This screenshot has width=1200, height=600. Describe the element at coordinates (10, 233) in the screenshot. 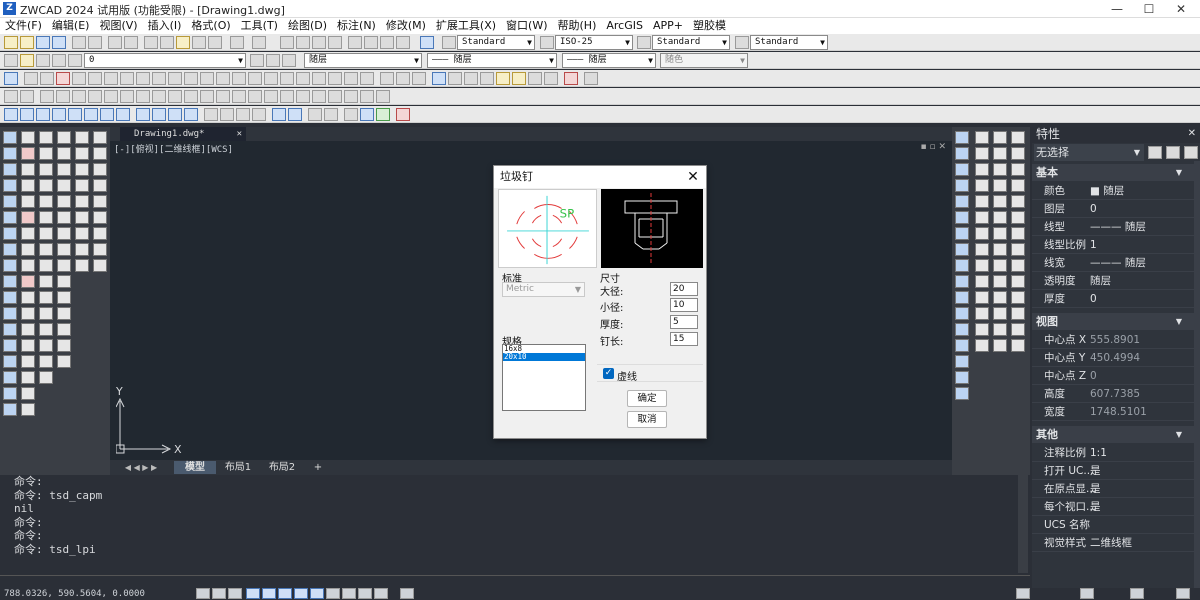

I see `arc-icon` at that location.